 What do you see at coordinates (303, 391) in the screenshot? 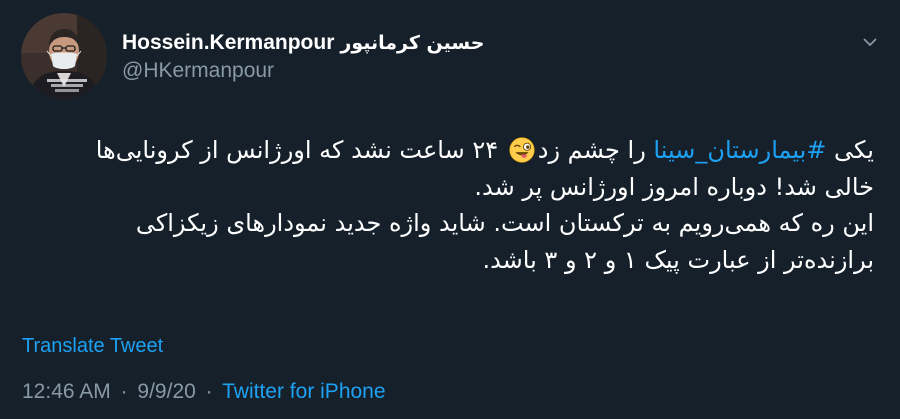
I see `tweet-source-link: Twitter for iPhone` at bounding box center [303, 391].